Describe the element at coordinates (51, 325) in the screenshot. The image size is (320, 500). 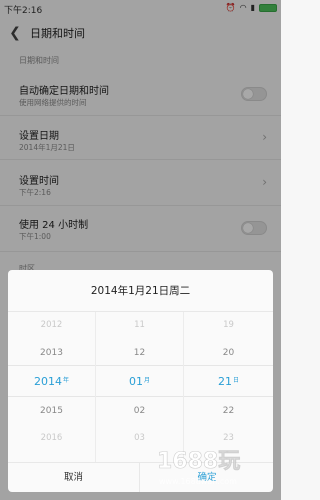
I see `wheel-item: 2012` at that location.